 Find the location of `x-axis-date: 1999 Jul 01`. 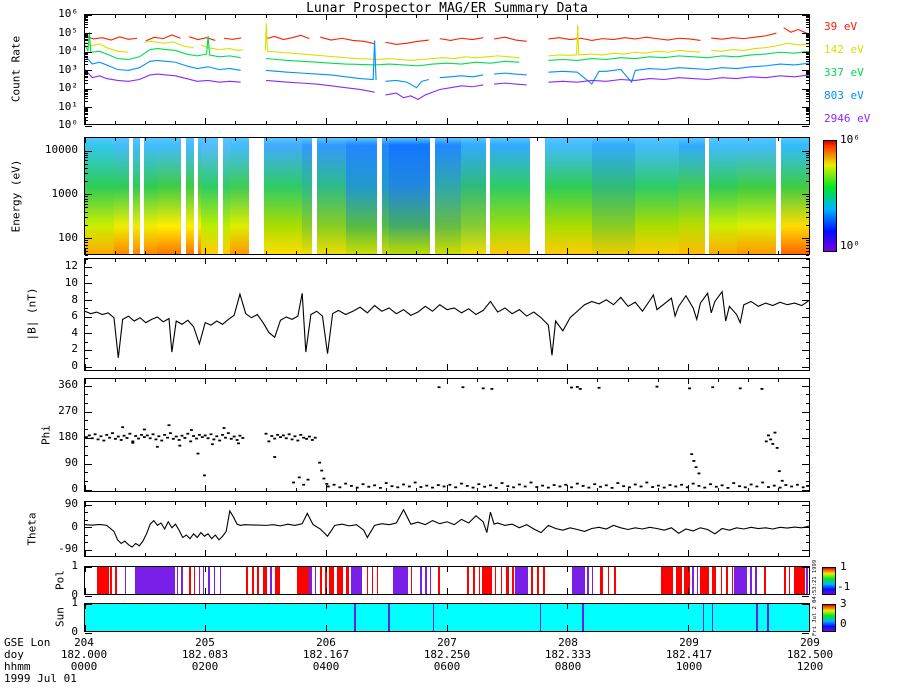

x-axis-date: 1999 Jul 01 is located at coordinates (40, 678).